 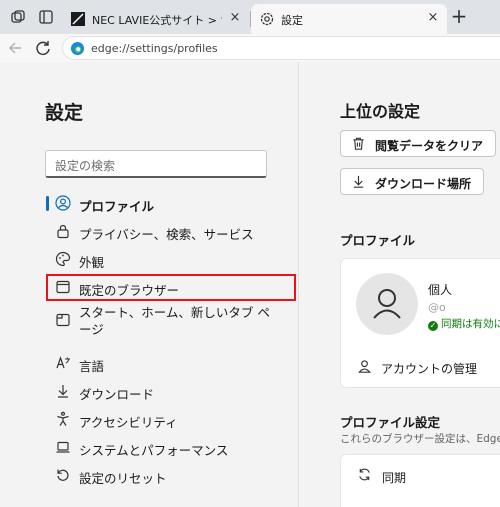 What do you see at coordinates (154, 48) in the screenshot?
I see `url-text: edge://settings/profiles` at bounding box center [154, 48].